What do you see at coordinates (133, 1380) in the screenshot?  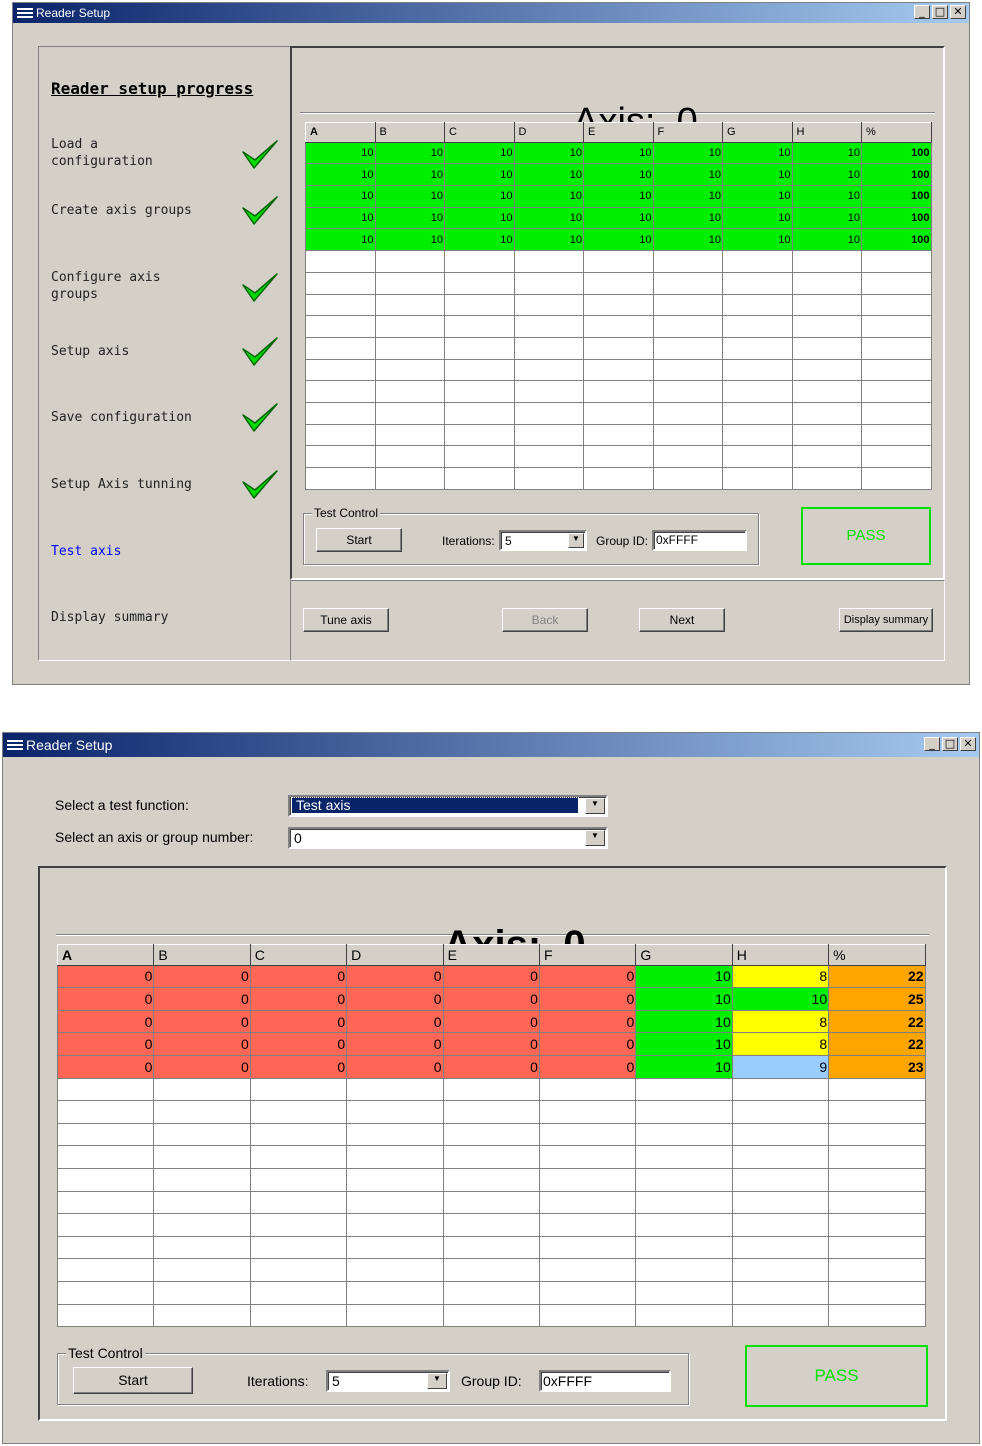 I see `start-button: Start` at bounding box center [133, 1380].